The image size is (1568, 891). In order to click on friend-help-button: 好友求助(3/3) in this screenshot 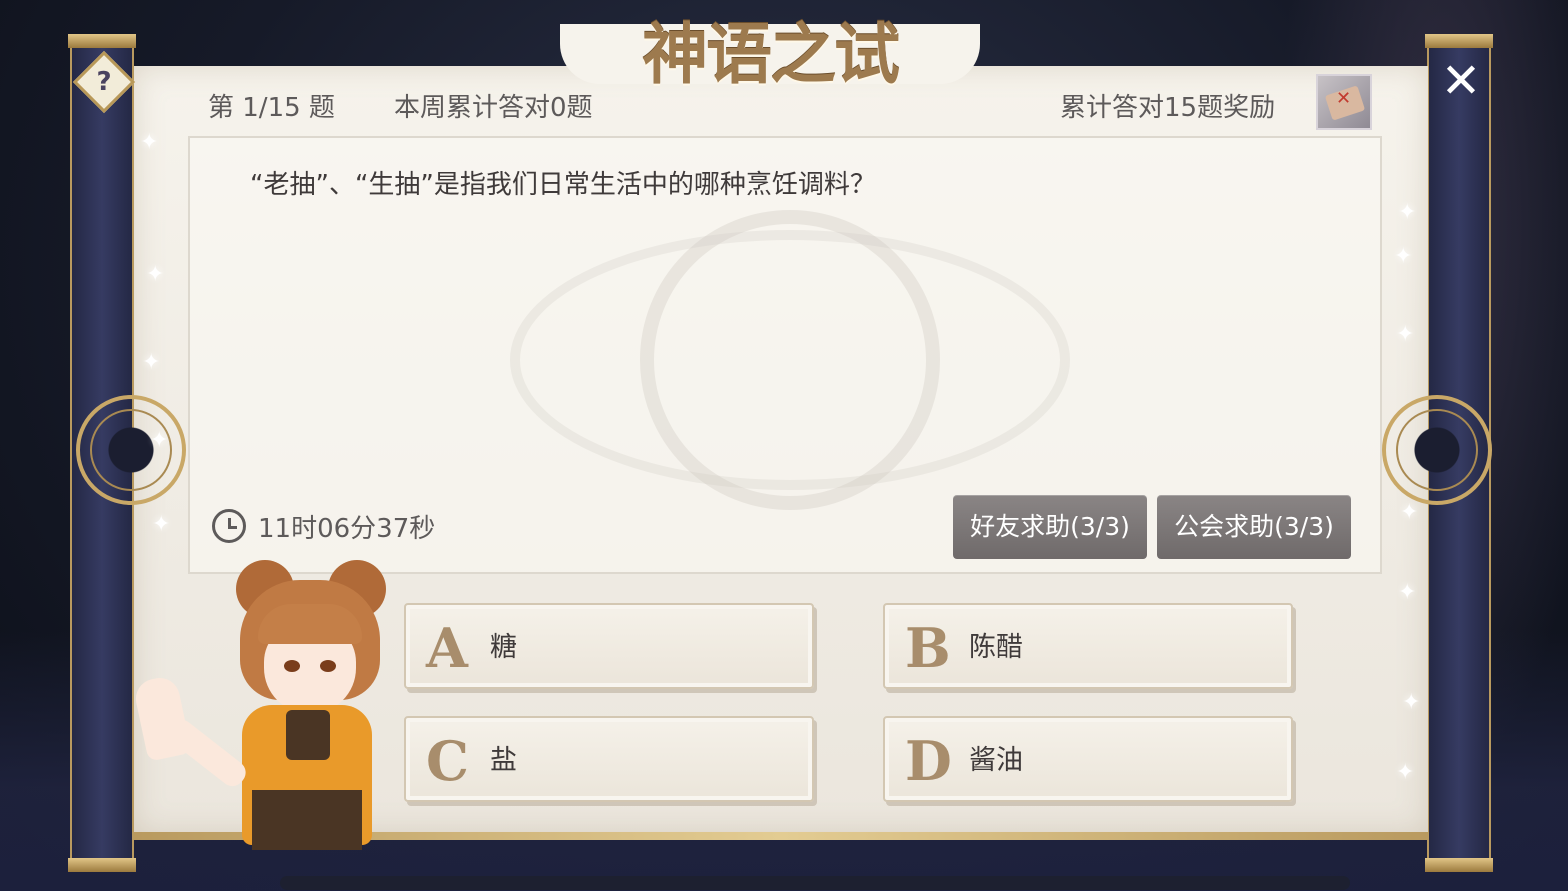, I will do `click(1050, 527)`.